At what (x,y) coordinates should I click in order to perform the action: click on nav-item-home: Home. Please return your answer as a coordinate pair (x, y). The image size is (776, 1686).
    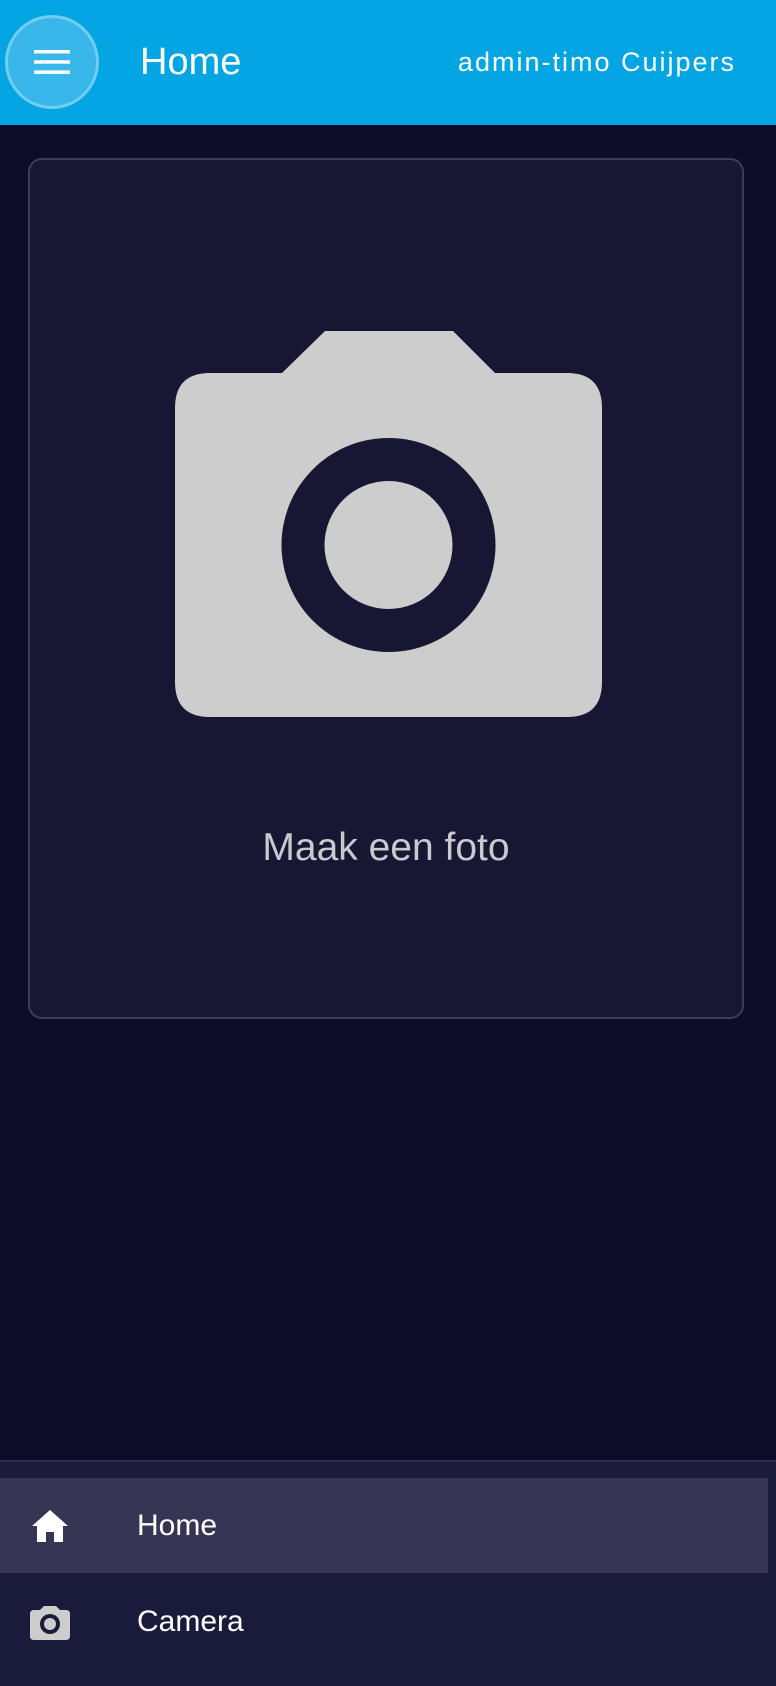
    Looking at the image, I should click on (384, 1525).